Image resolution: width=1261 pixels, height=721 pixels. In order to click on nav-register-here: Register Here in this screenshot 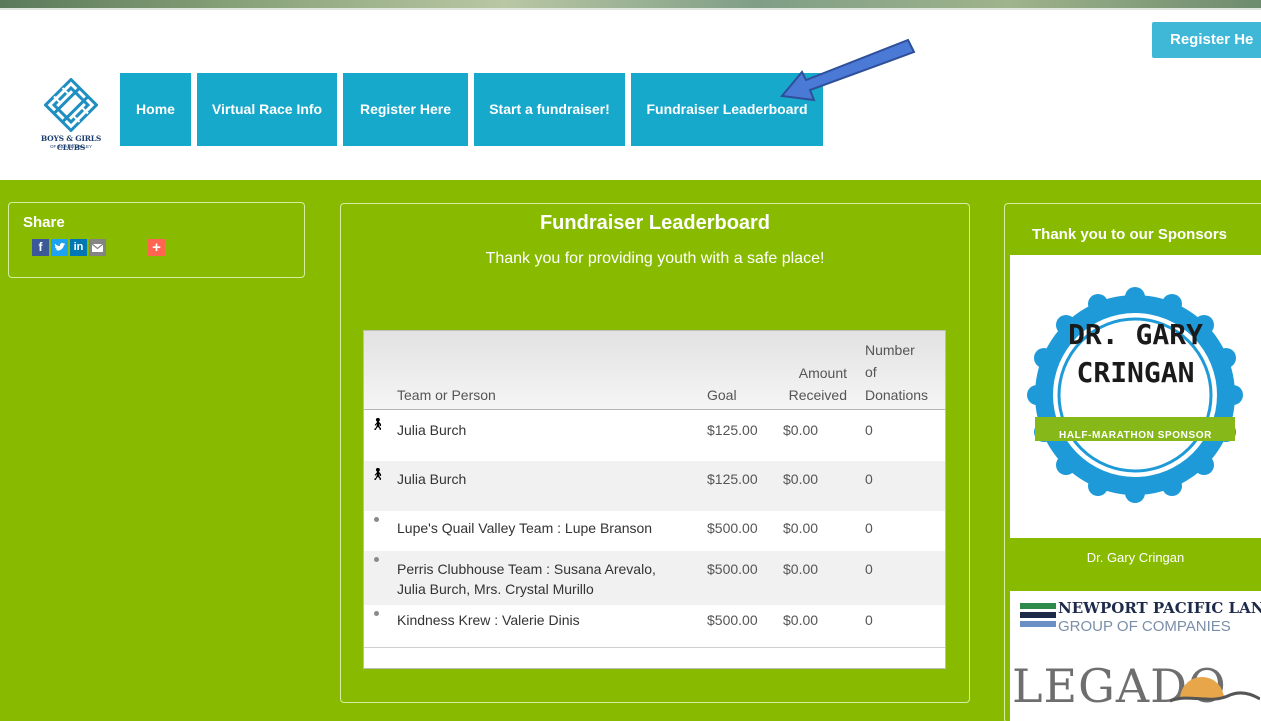, I will do `click(405, 109)`.